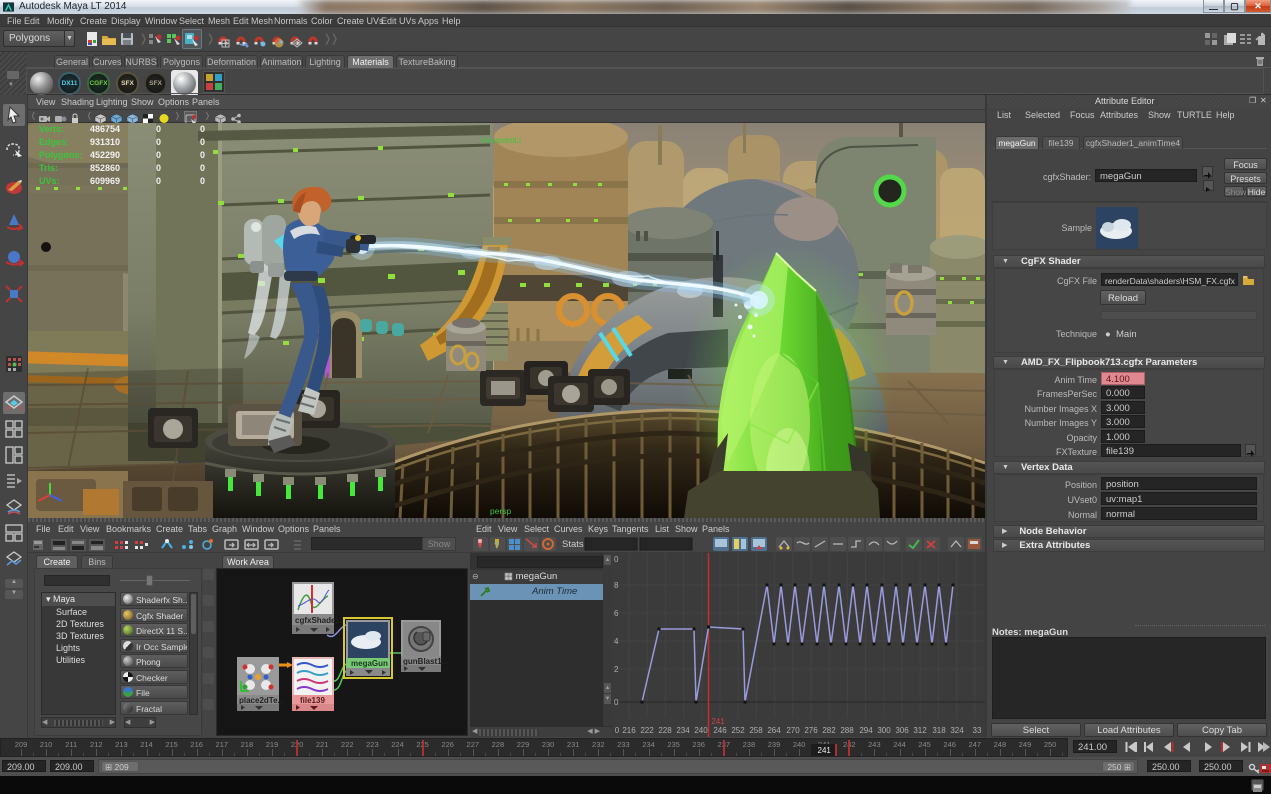  What do you see at coordinates (793, 730) in the screenshot?
I see `svg-text: 270` at bounding box center [793, 730].